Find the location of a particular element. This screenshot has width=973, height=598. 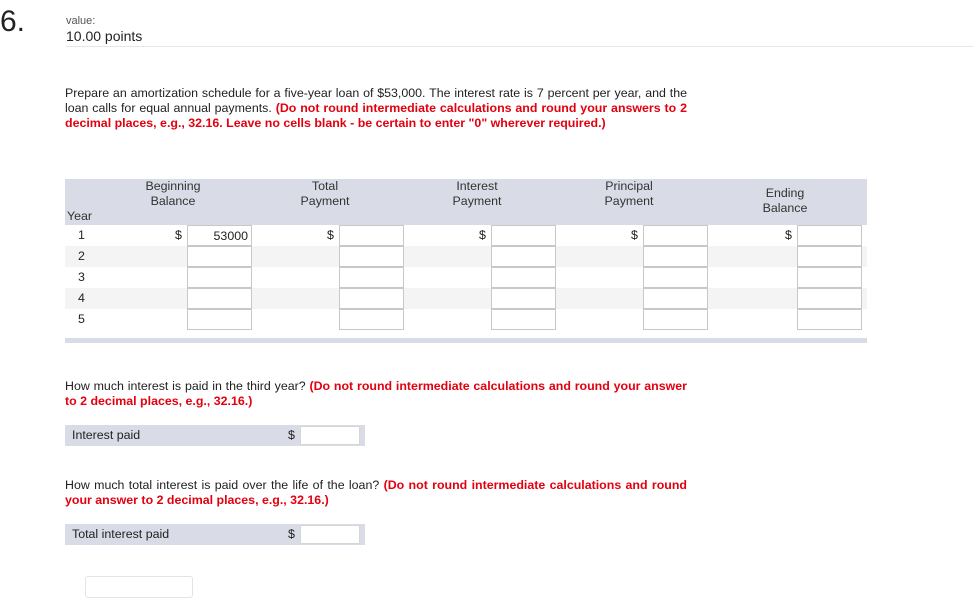

year-header: Year is located at coordinates (80, 216).